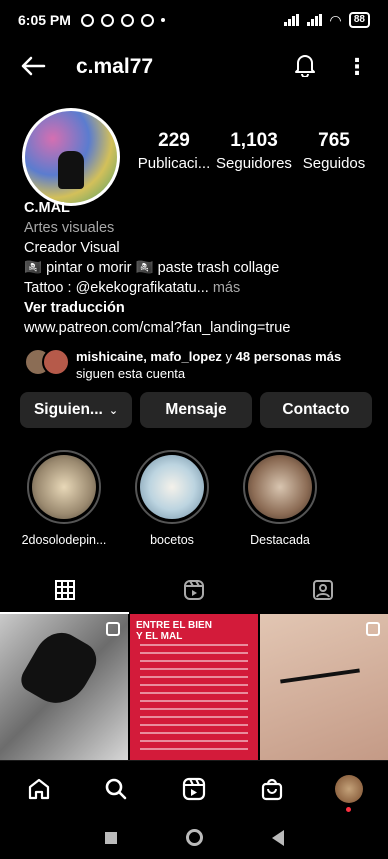 This screenshot has height=859, width=388. Describe the element at coordinates (40, 67) in the screenshot. I see `back-arrow-icon` at that location.